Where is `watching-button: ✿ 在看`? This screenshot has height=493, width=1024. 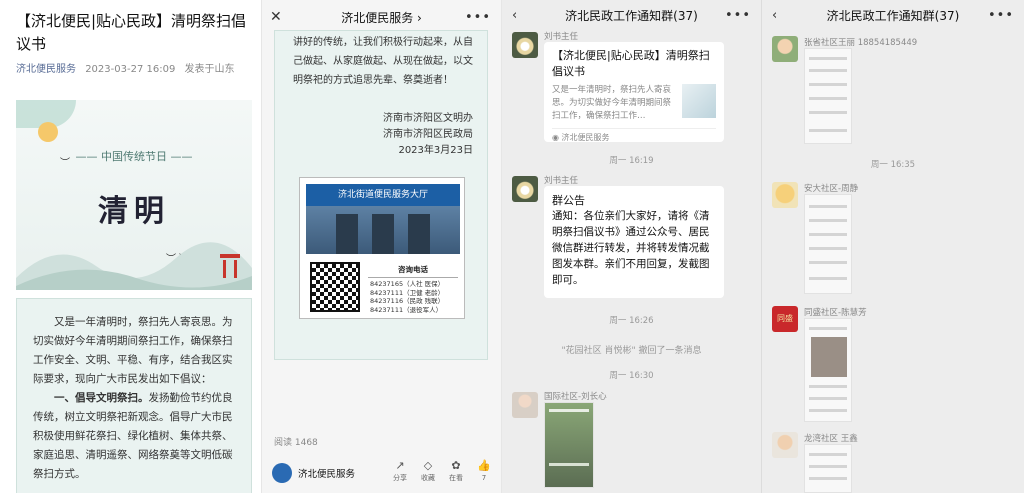
watching-button: ✿ 在看 is located at coordinates (456, 471).